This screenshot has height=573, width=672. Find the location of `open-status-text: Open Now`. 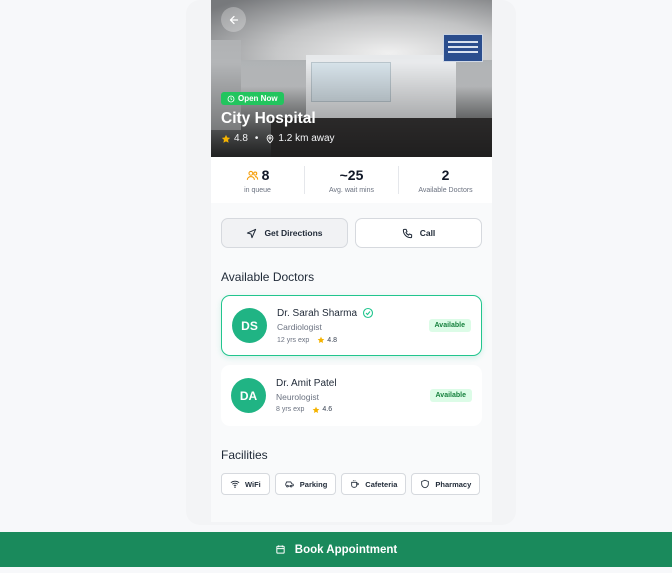

open-status-text: Open Now is located at coordinates (258, 98).